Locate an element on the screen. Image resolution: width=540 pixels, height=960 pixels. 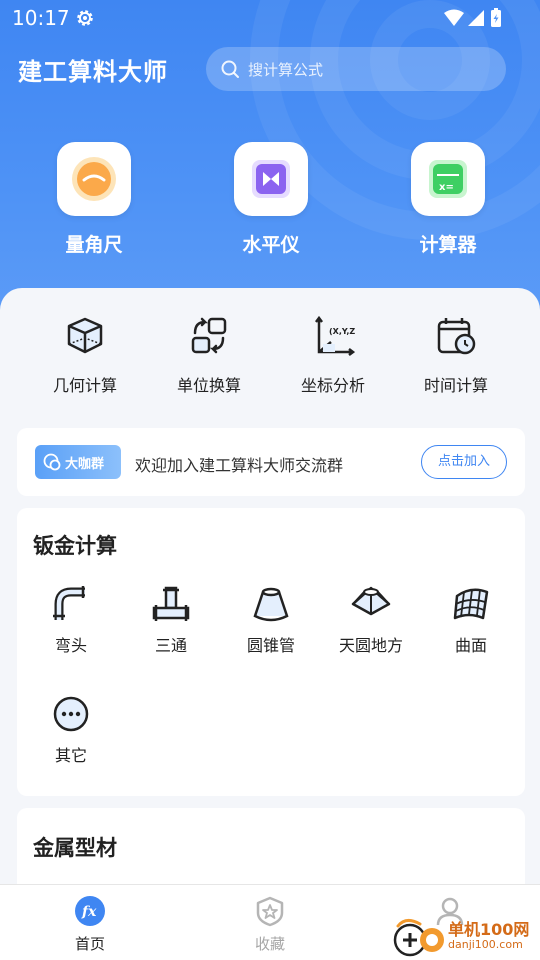
badge-text: 大咖群 is located at coordinates (85, 464).